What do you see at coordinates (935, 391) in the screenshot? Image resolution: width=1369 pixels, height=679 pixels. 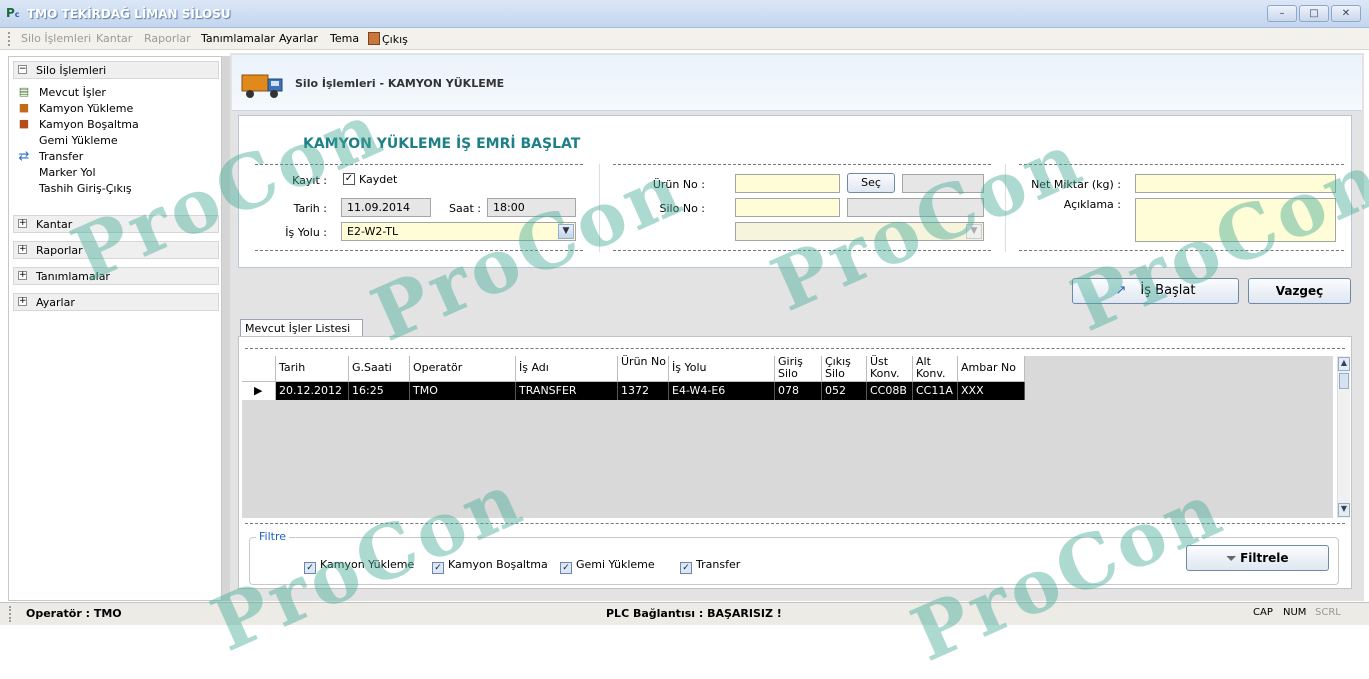 I see `table-cell: CC11A` at bounding box center [935, 391].